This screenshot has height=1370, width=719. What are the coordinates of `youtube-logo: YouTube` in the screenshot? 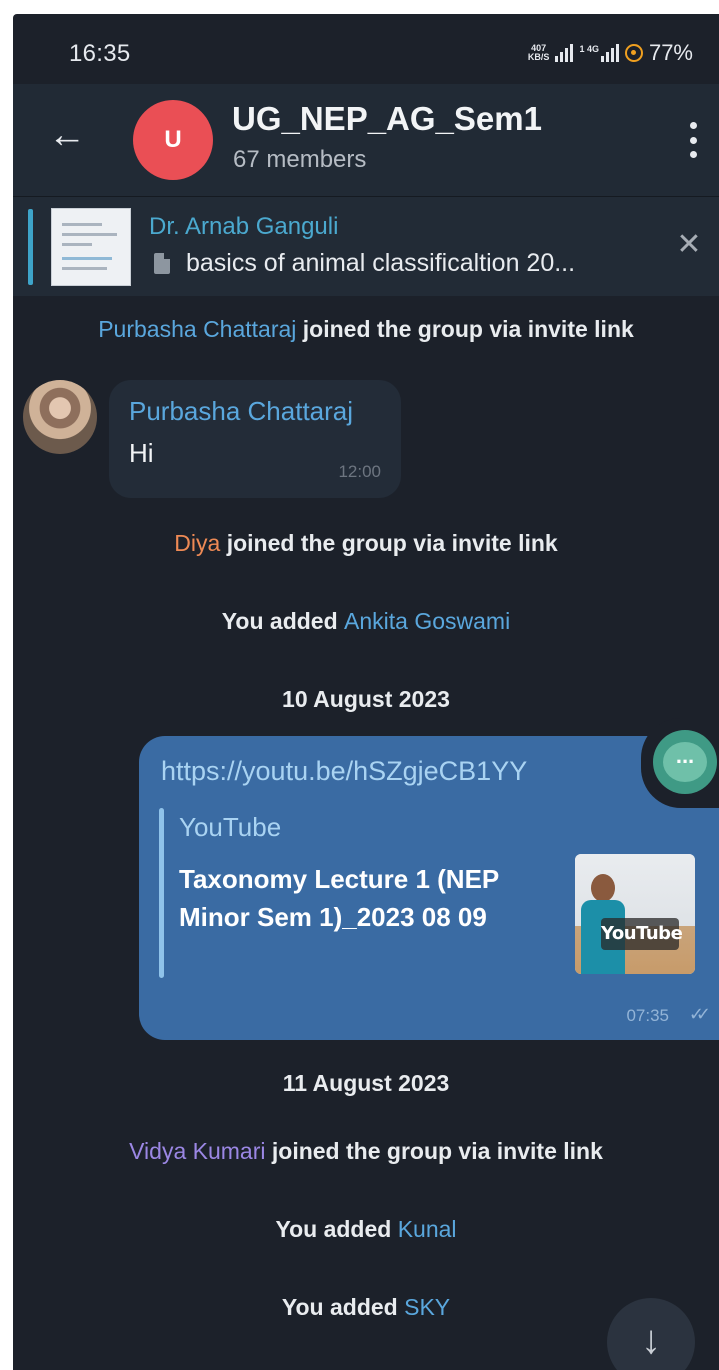 It's located at (642, 934).